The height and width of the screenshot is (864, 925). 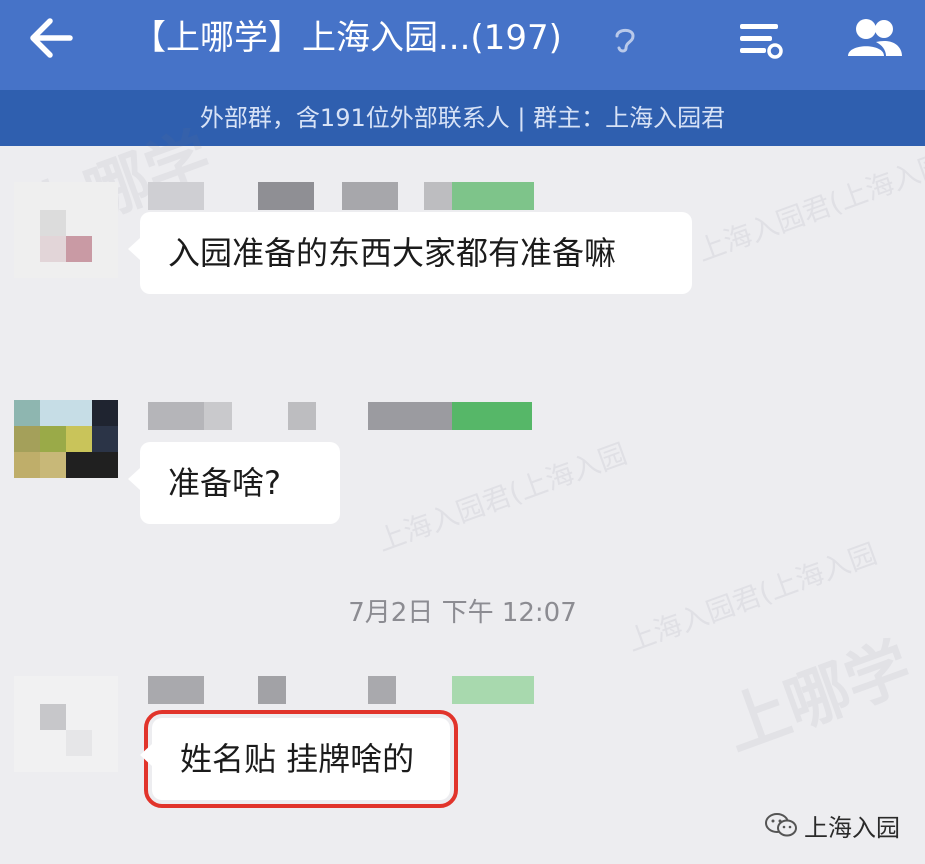 What do you see at coordinates (299, 759) in the screenshot?
I see `message-bubble: 姓名贴 挂牌啥的` at bounding box center [299, 759].